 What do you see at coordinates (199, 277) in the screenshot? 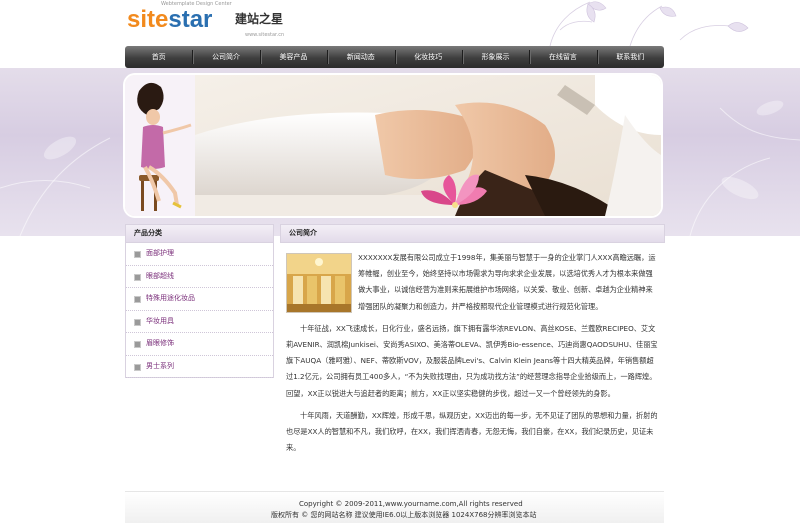
I see `sidebar-item-eye-care: 眼部超线` at bounding box center [199, 277].